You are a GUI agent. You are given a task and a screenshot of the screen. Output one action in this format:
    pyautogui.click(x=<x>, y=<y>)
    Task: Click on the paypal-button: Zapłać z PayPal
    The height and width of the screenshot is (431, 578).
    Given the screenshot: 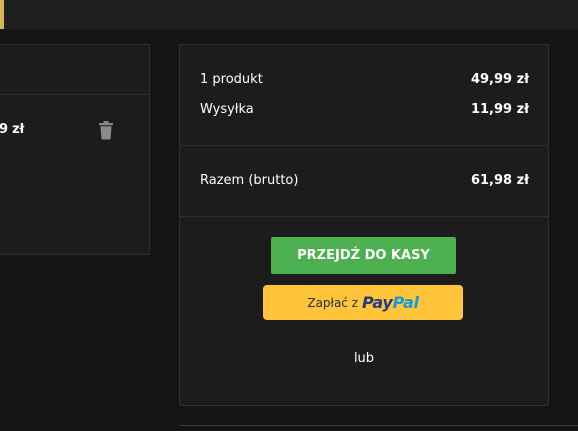 What is the action you would take?
    pyautogui.click(x=363, y=302)
    